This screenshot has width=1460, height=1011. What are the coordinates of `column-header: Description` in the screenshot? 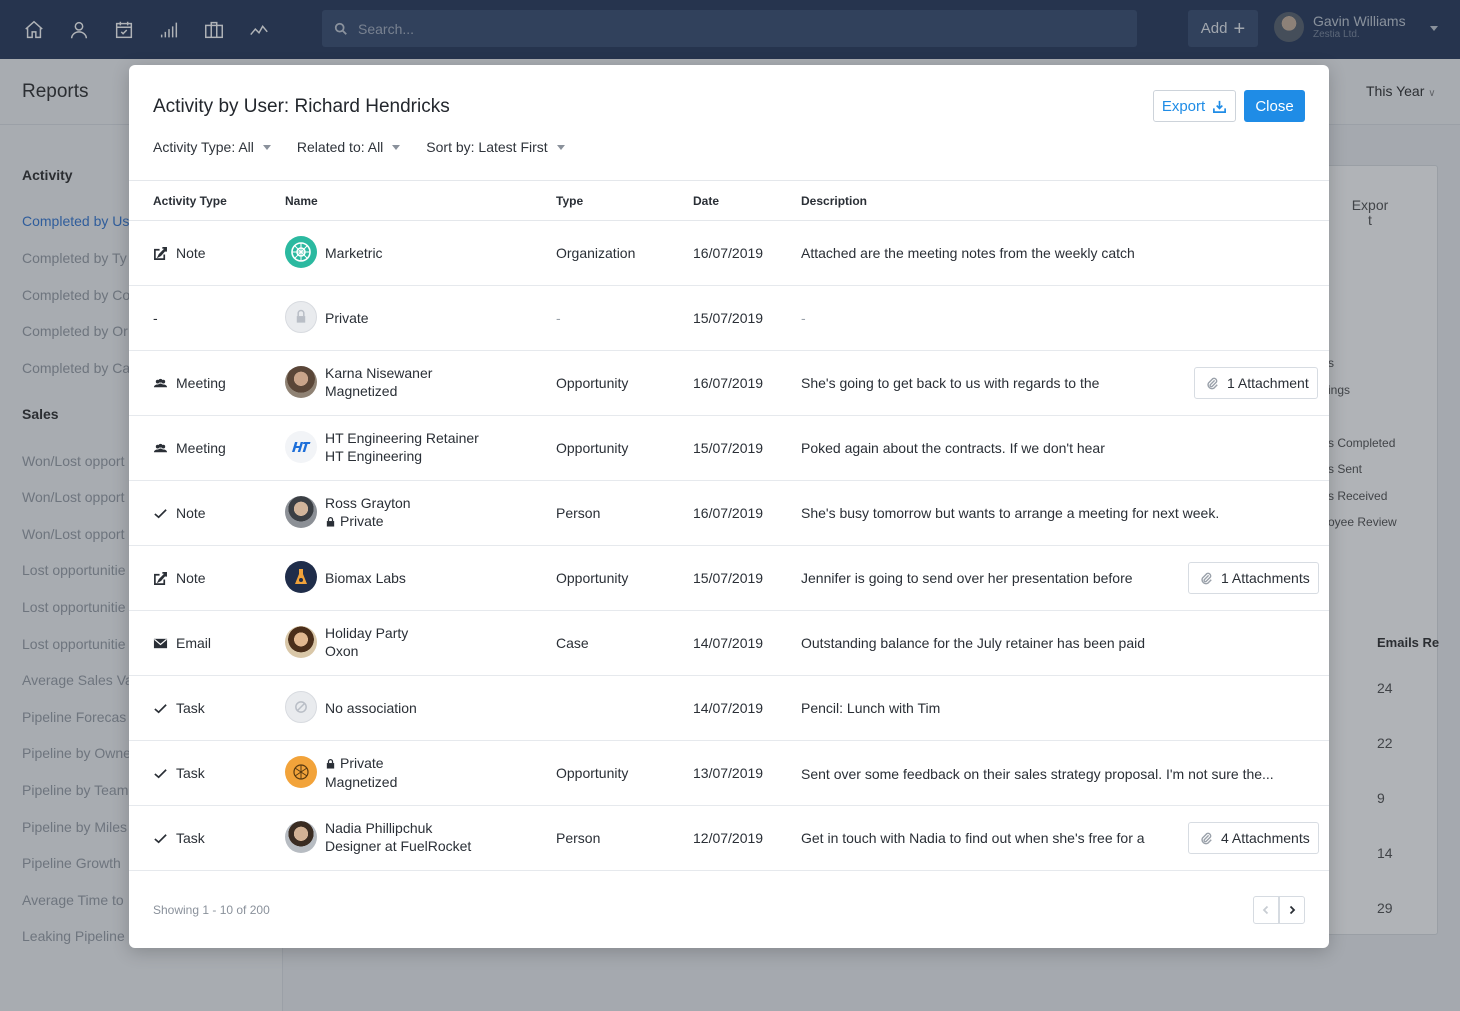 It's located at (834, 201).